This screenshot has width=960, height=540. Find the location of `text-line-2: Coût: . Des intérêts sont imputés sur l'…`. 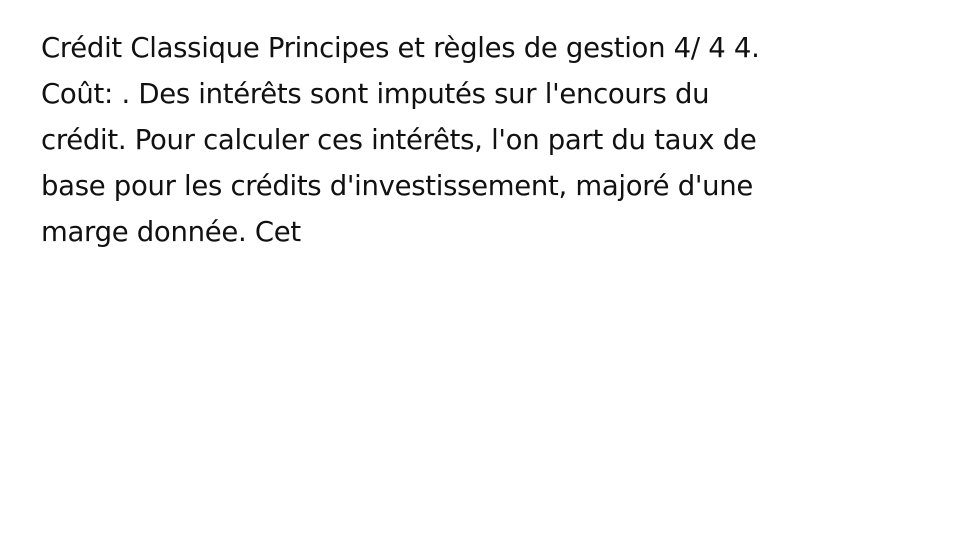

text-line-2: Coût: . Des intérêts sont imputés sur l'… is located at coordinates (375, 94).